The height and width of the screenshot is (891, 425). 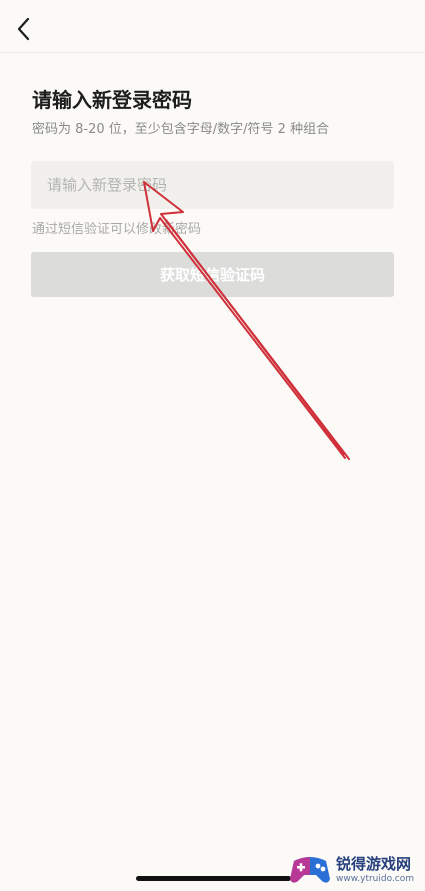 I want to click on new-password-input, so click(x=212, y=185).